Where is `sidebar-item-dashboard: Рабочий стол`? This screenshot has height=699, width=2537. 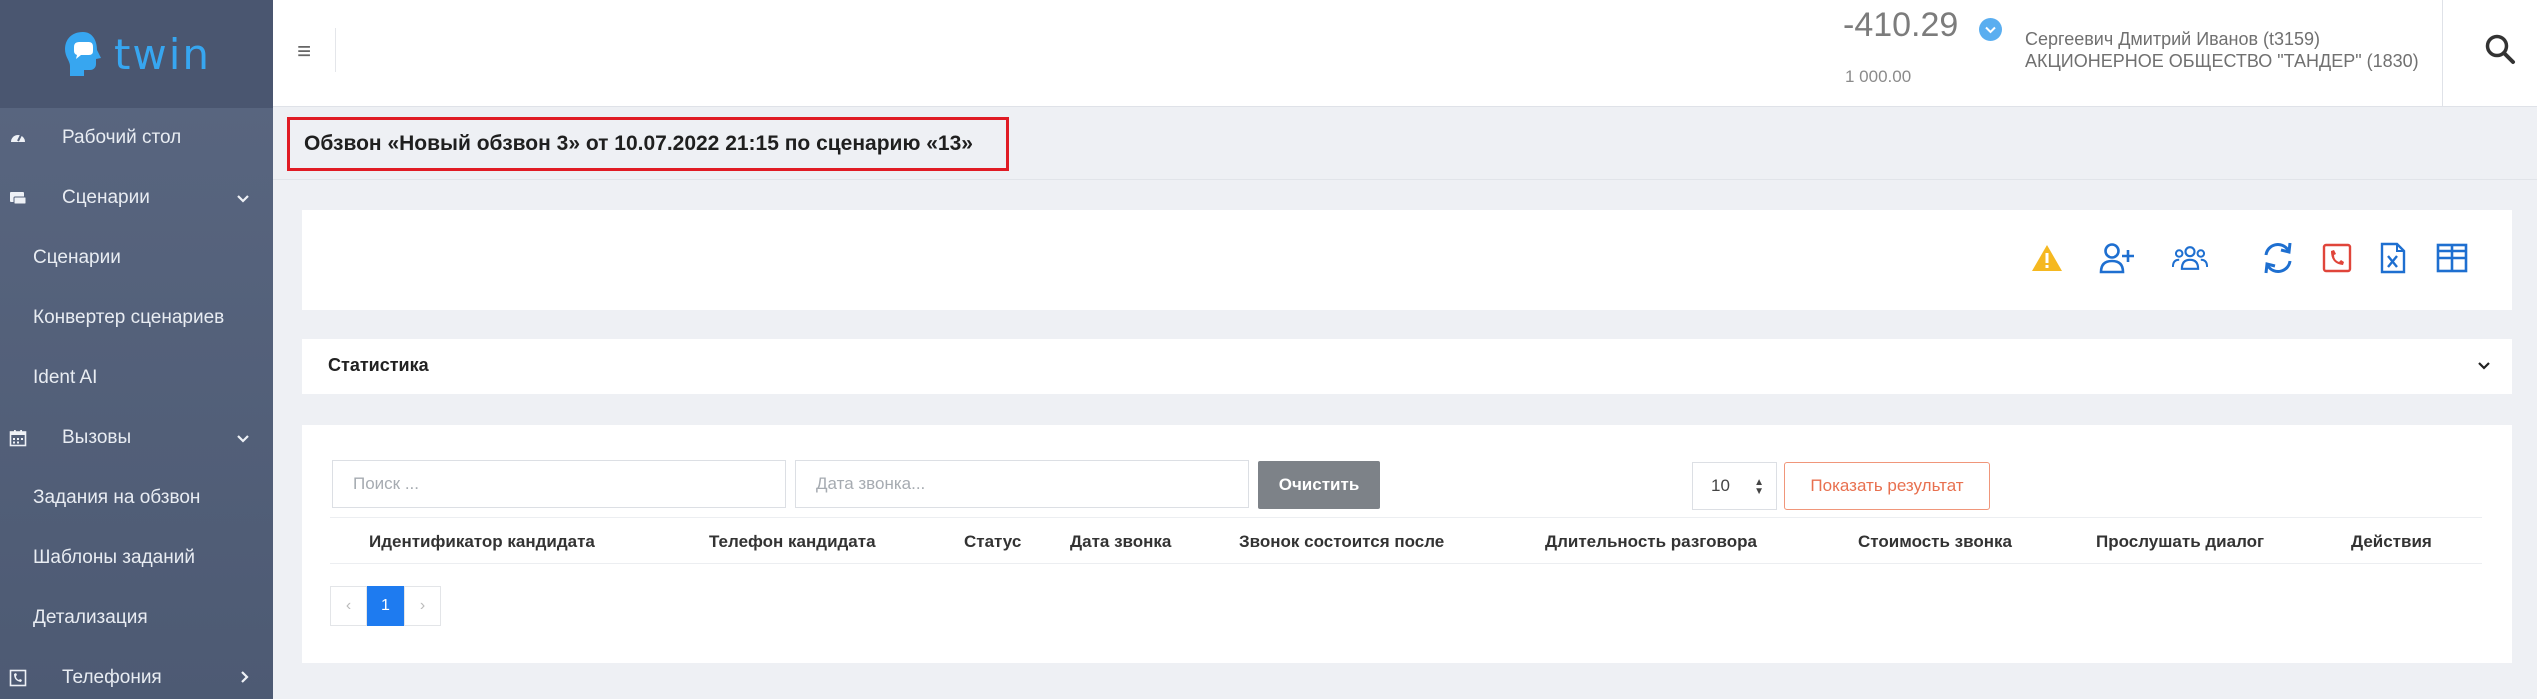
sidebar-item-dashboard: Рабочий стол is located at coordinates (136, 138).